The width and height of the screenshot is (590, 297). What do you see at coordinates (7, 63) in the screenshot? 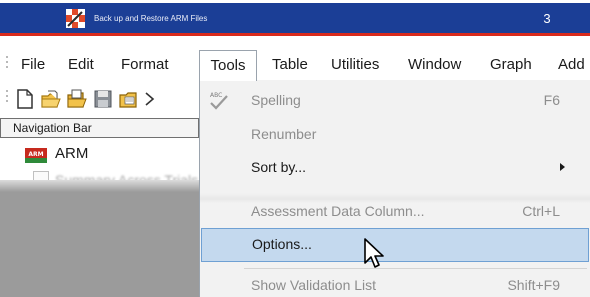
I see `menubar-grip-icon` at bounding box center [7, 63].